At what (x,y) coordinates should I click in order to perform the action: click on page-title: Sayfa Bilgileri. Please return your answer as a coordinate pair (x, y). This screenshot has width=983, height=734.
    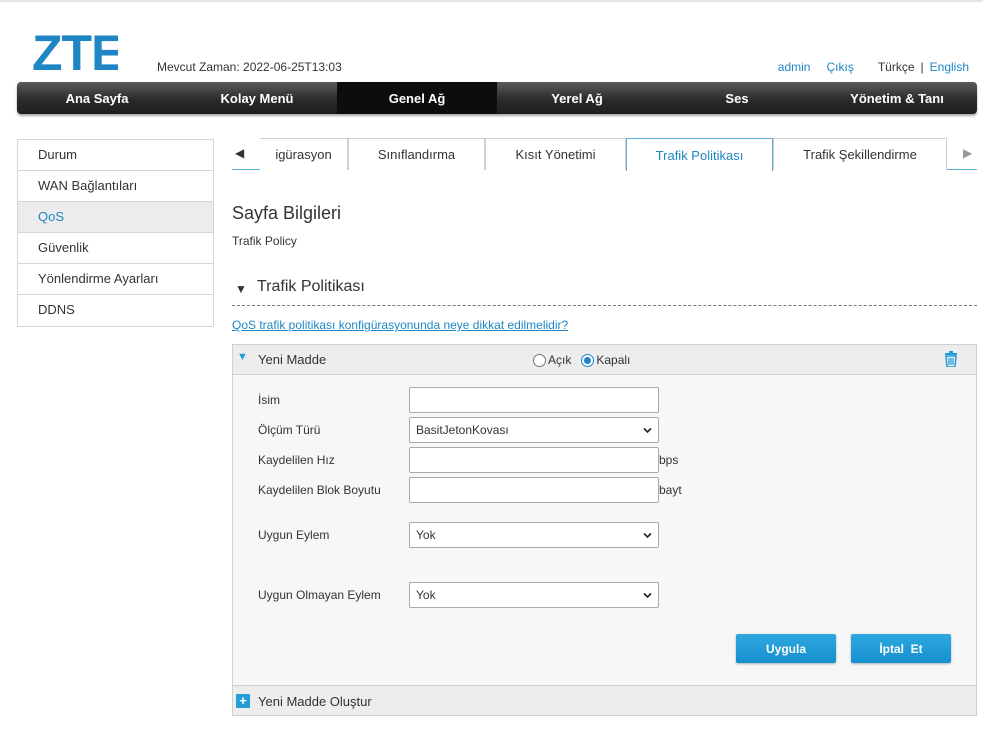
    Looking at the image, I should click on (287, 213).